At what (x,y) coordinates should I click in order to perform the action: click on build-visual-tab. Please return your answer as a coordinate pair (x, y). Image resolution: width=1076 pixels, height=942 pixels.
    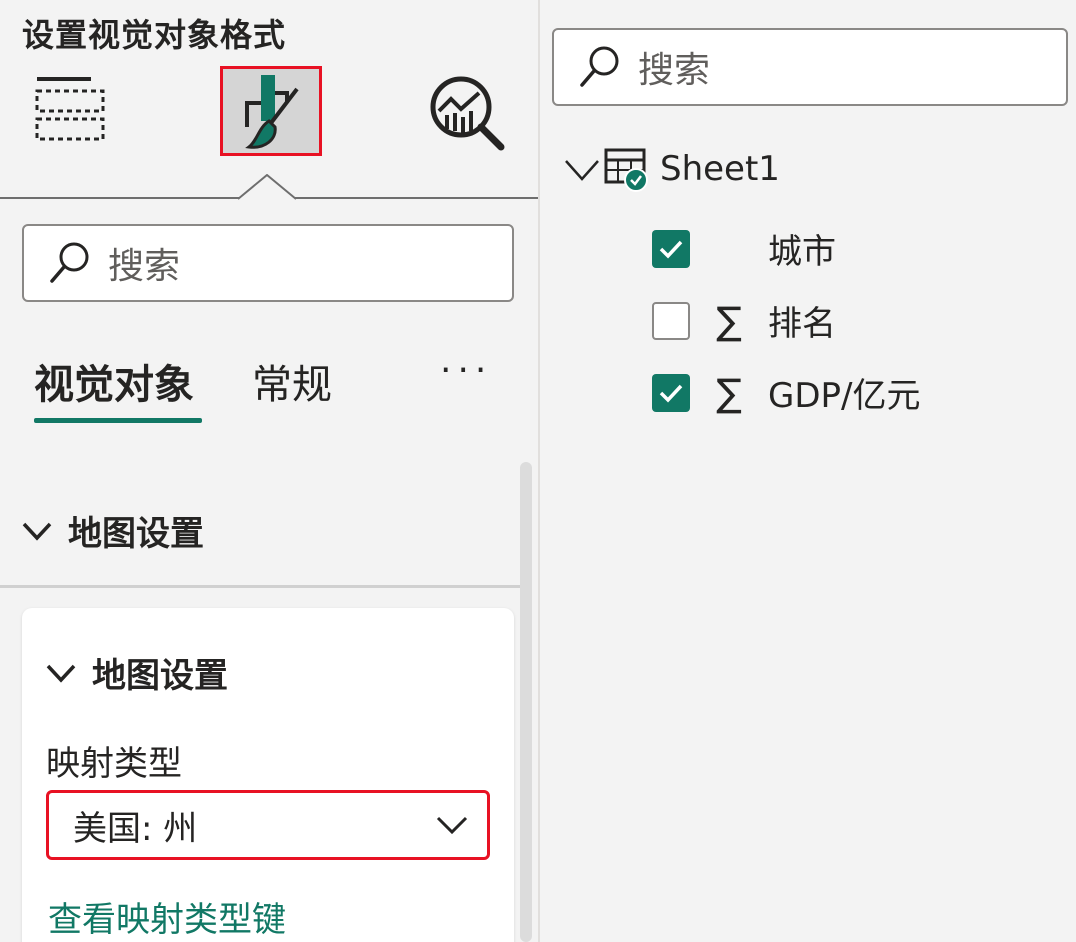
    Looking at the image, I should click on (70, 112).